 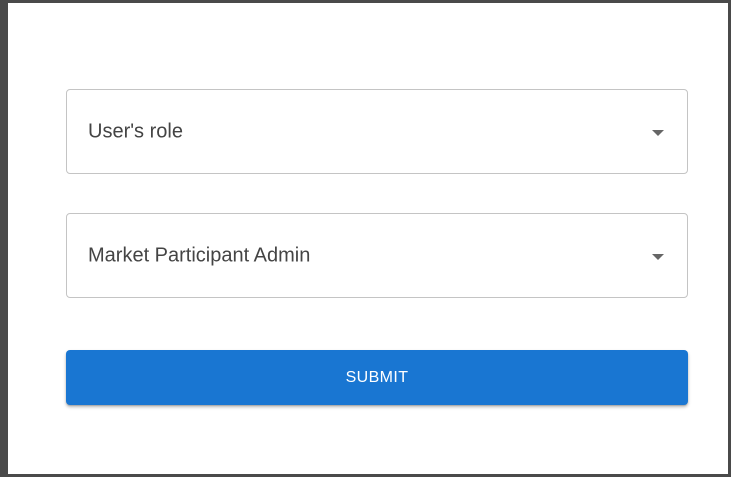 What do you see at coordinates (377, 377) in the screenshot?
I see `submit-button: SUBMIT` at bounding box center [377, 377].